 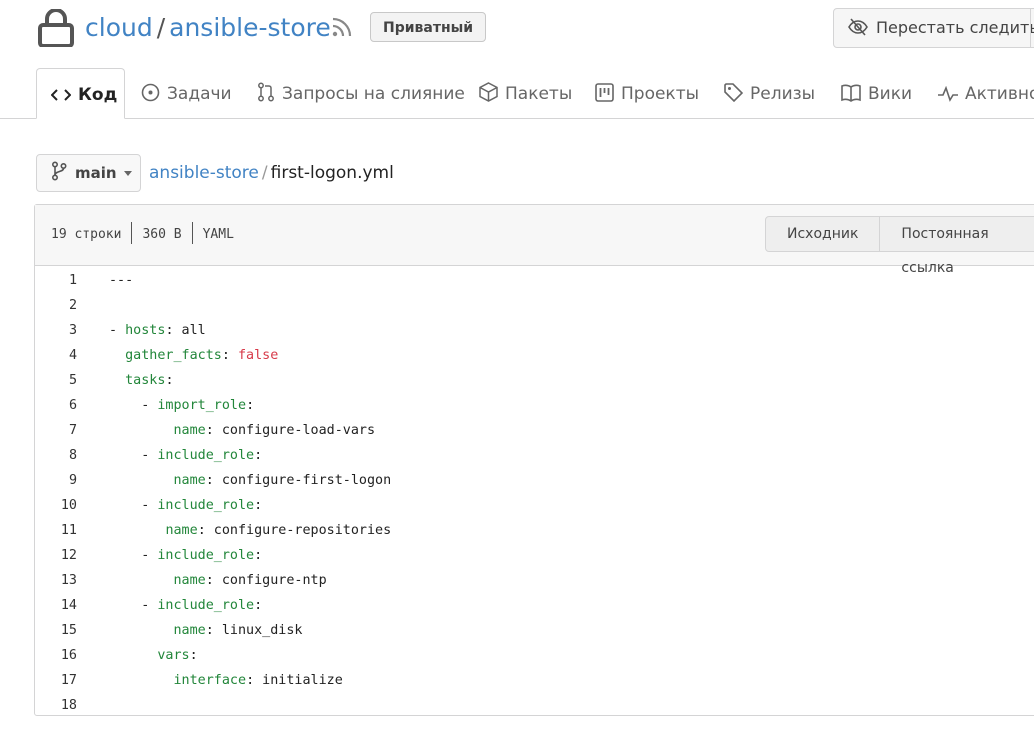 I want to click on line-number: 7, so click(x=56, y=430).